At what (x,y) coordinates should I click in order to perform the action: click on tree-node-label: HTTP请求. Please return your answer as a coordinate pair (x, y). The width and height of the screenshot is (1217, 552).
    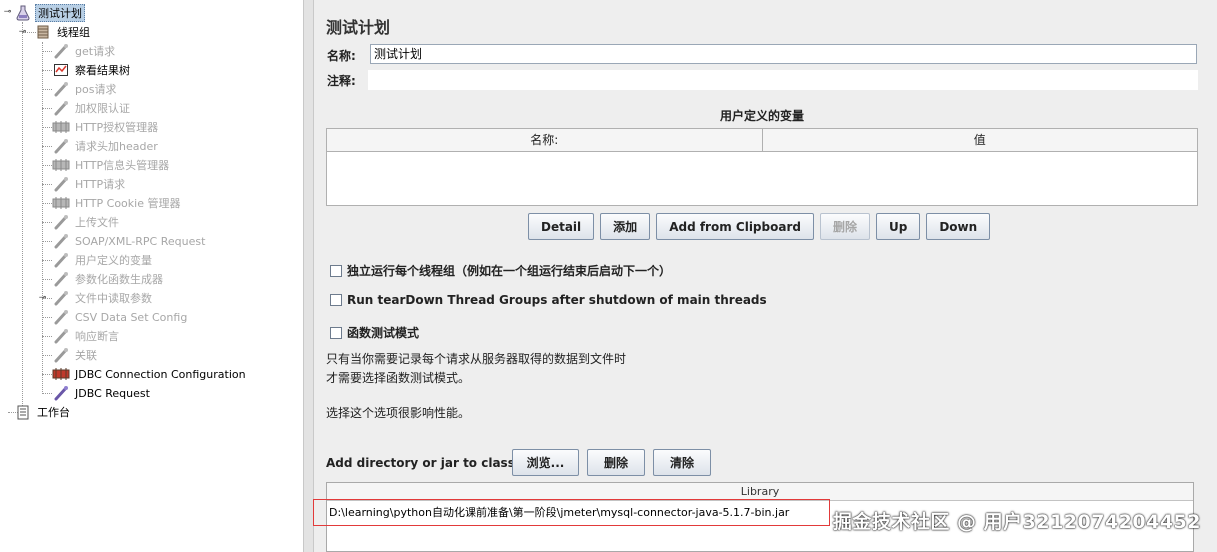
    Looking at the image, I should click on (100, 184).